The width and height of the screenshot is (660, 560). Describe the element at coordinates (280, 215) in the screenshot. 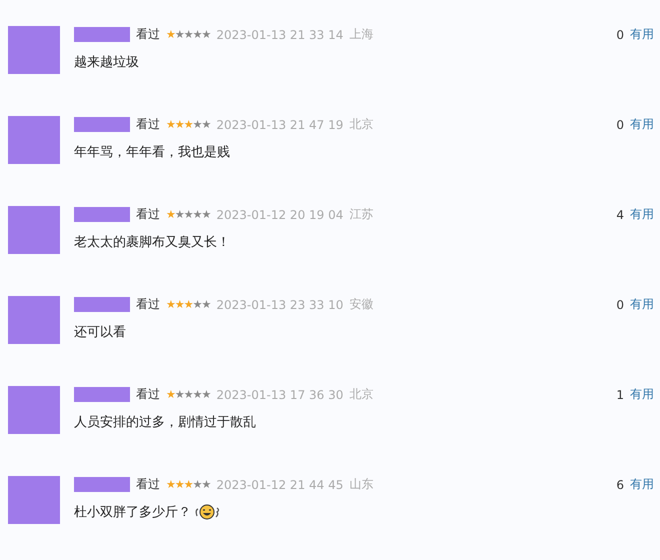

I see `comment-time: 2023-01-12 20 19 04` at that location.